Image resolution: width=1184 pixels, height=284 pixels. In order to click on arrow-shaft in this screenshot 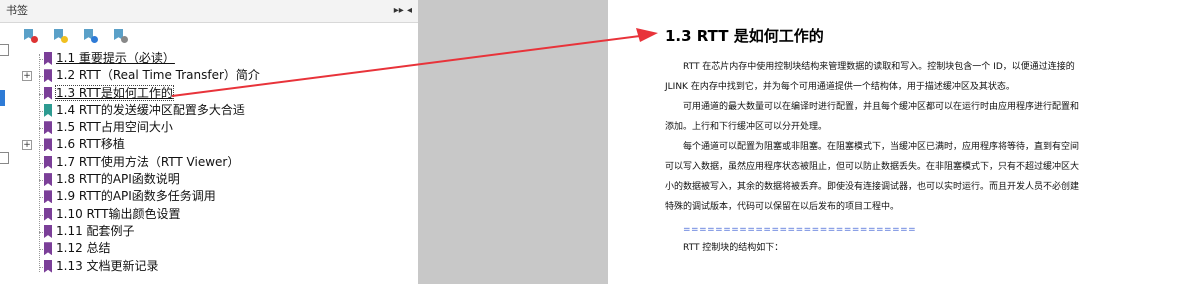, I will do `click(406, 66)`.